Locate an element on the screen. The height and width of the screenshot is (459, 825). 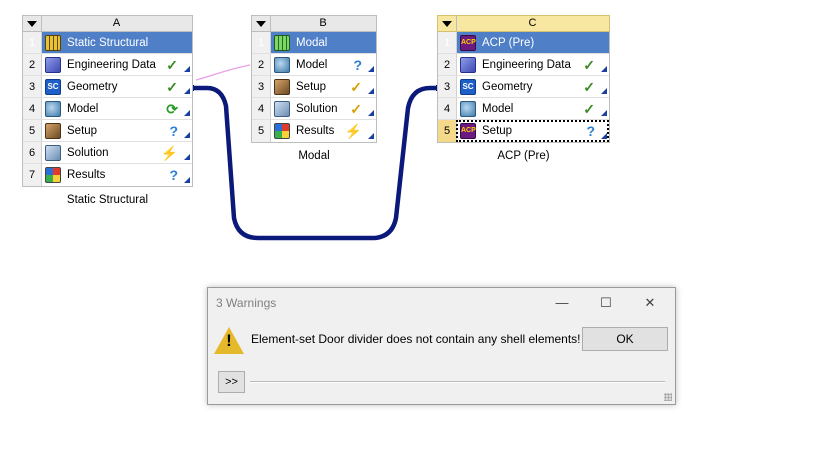
system-b-header: B is located at coordinates (314, 23).